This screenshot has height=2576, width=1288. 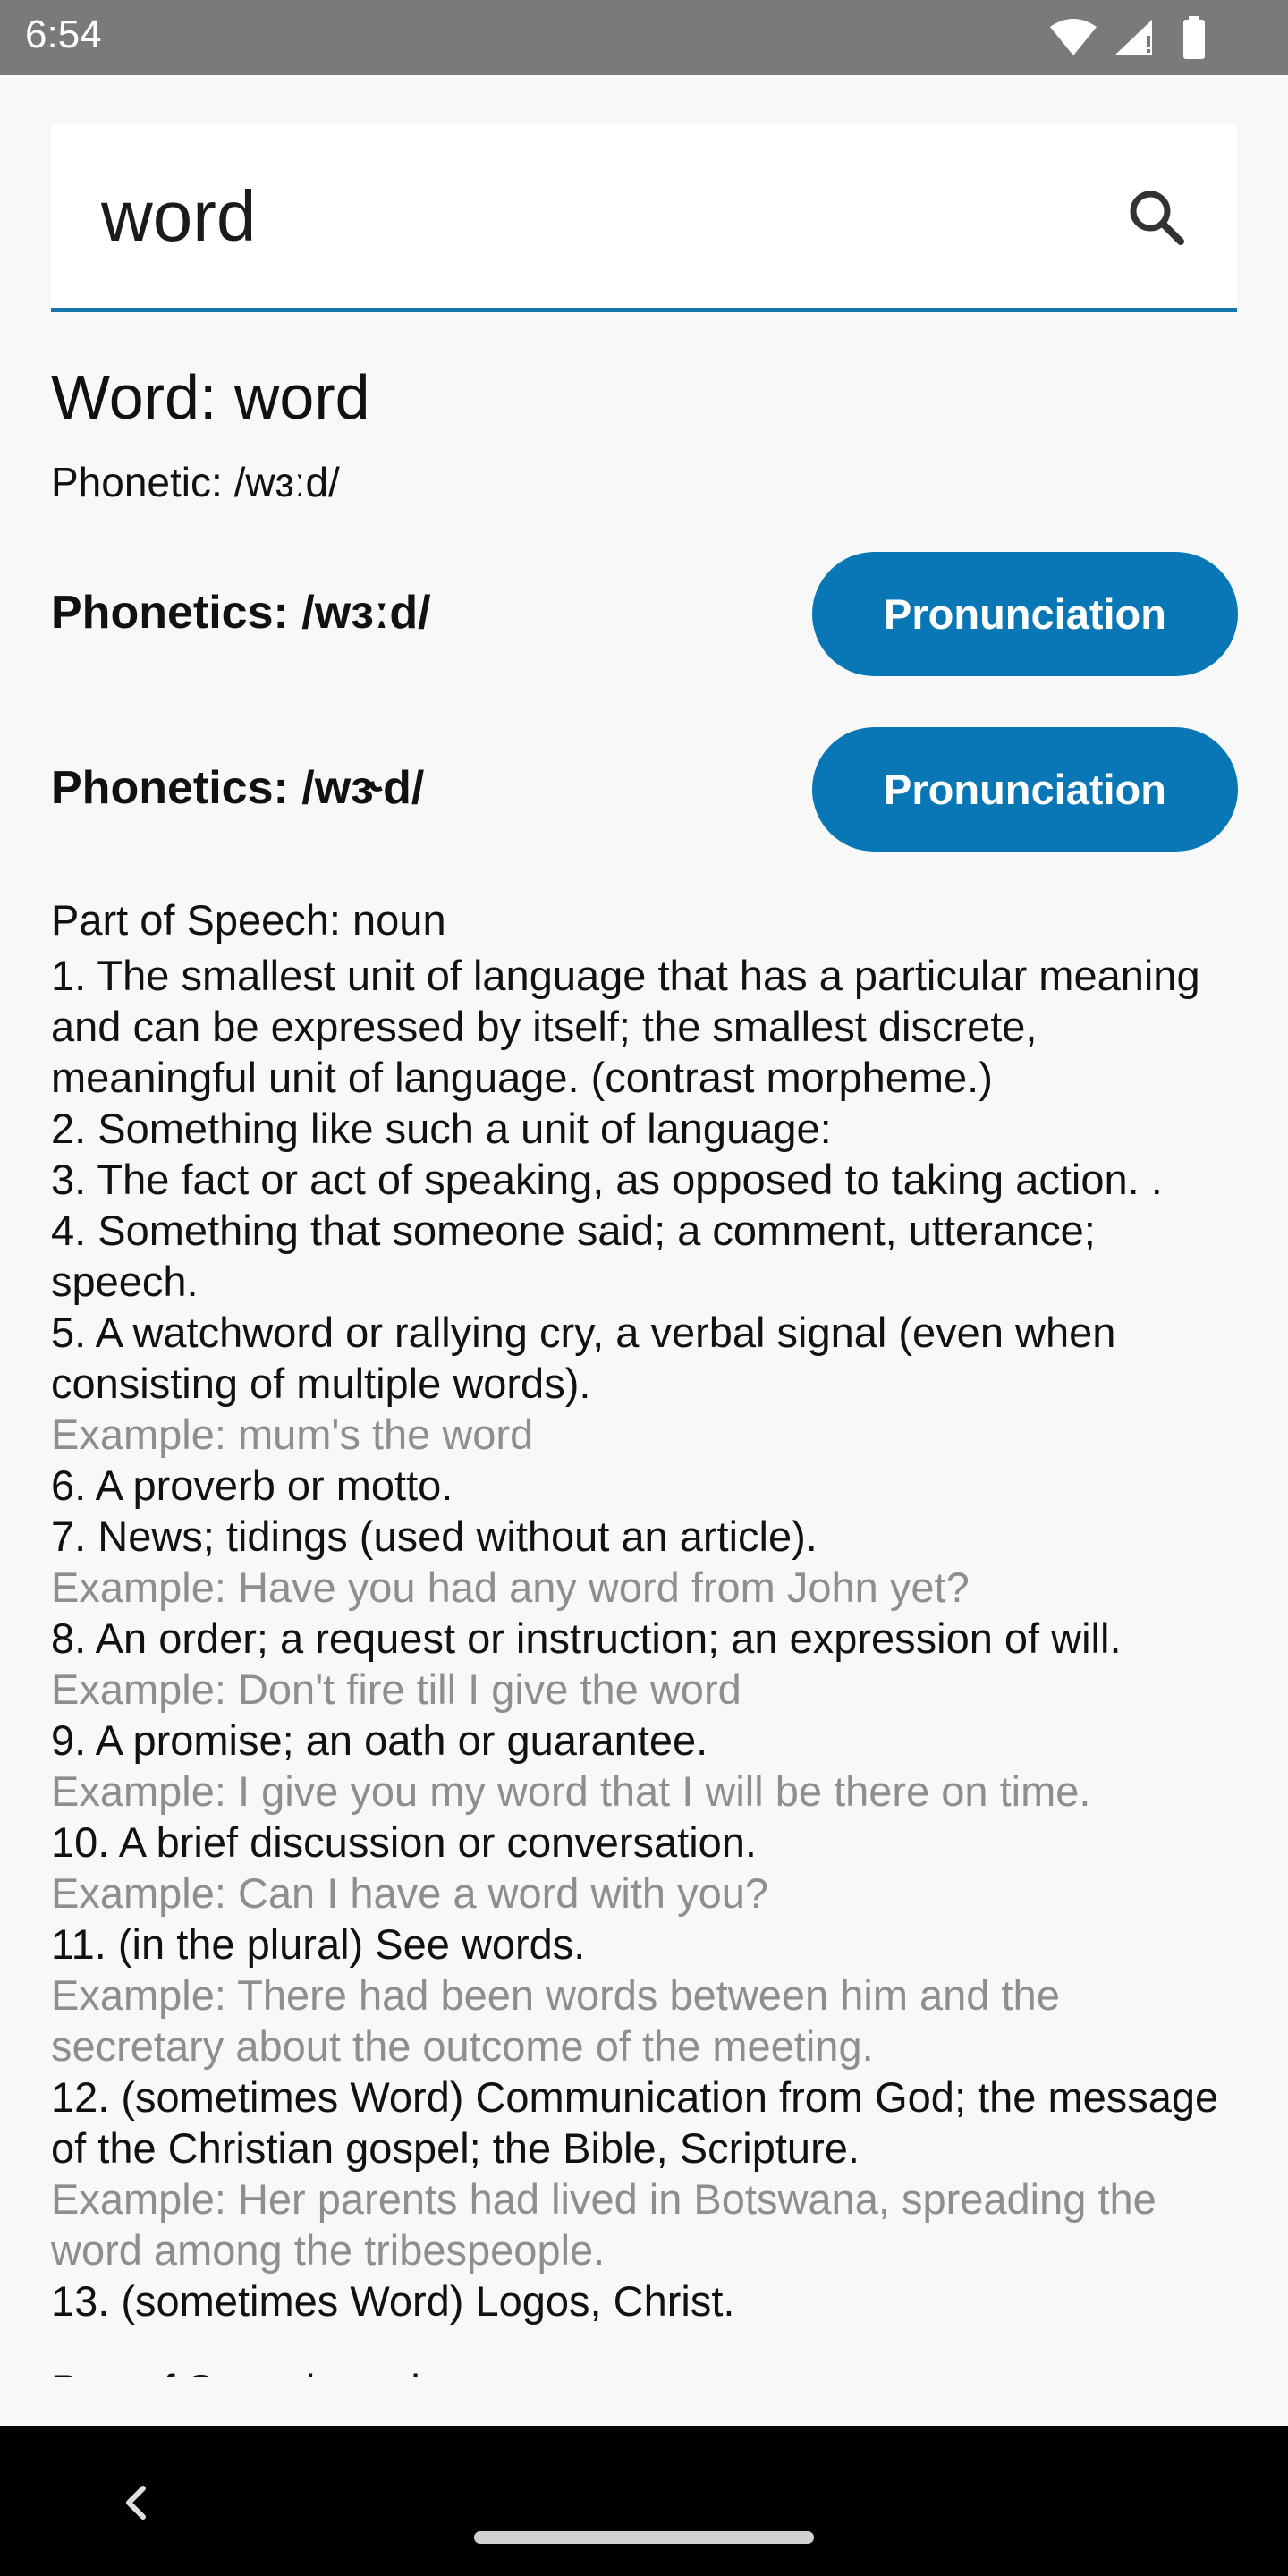 What do you see at coordinates (210, 397) in the screenshot?
I see `word-title: Word: word` at bounding box center [210, 397].